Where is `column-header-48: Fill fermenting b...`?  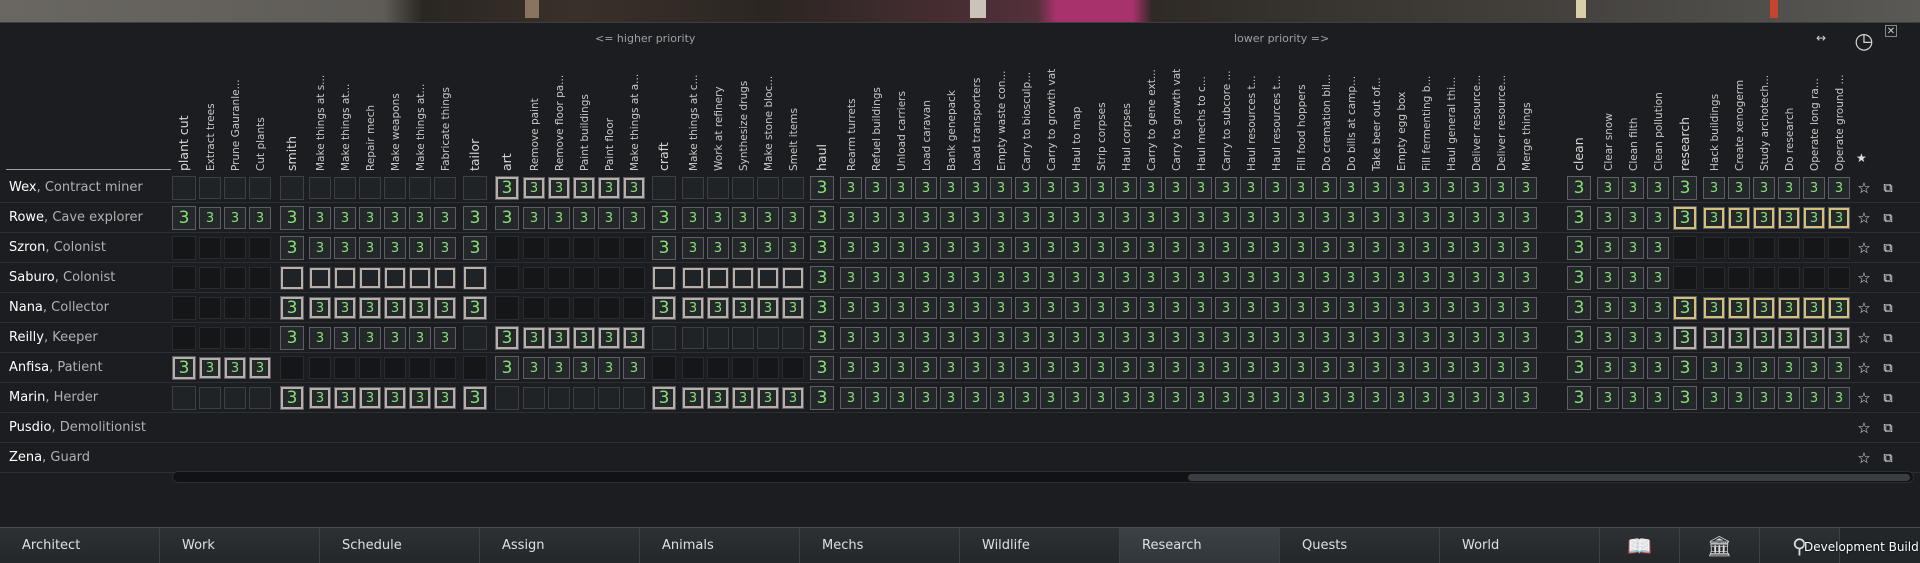 column-header-48: Fill fermenting b... is located at coordinates (1426, 98).